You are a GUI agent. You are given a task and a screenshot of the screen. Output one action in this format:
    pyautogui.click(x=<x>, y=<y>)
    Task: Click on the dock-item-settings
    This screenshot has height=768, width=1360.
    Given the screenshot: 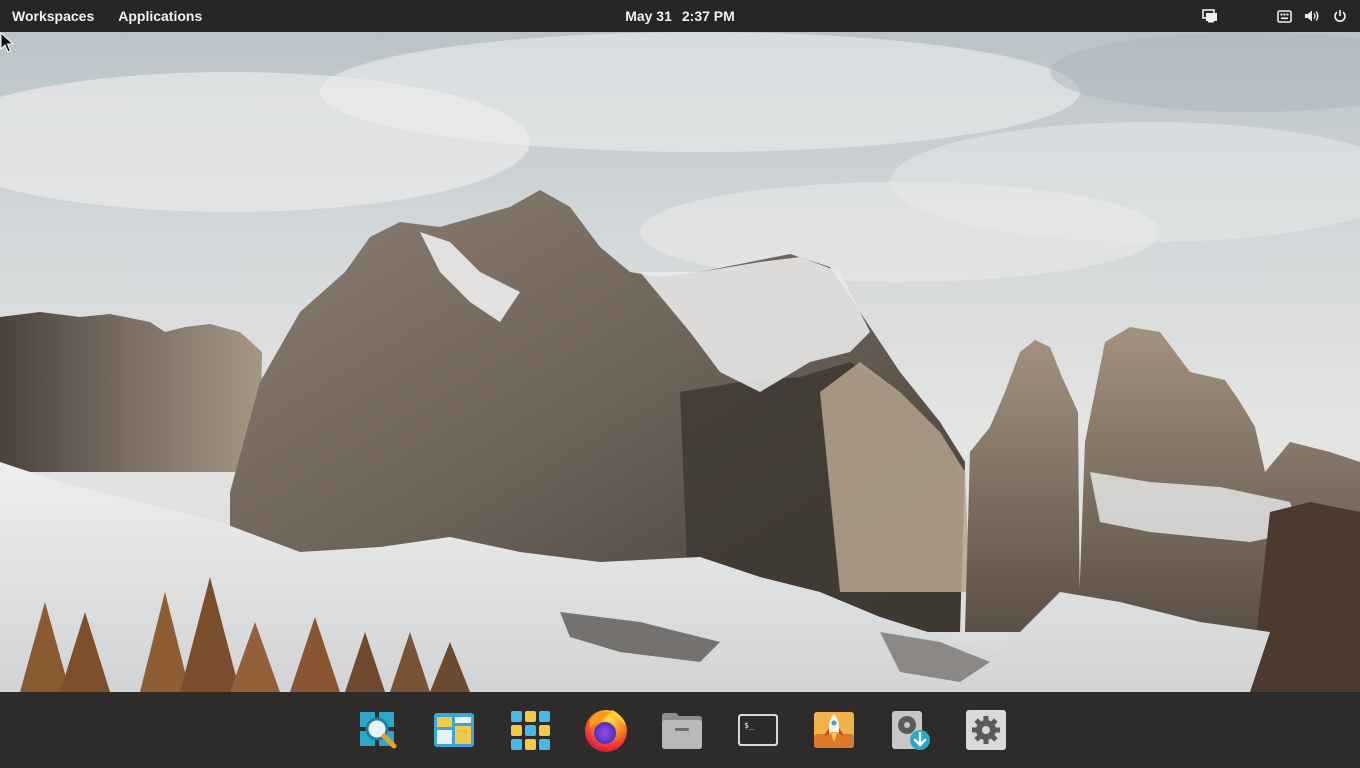 What is the action you would take?
    pyautogui.click(x=986, y=730)
    